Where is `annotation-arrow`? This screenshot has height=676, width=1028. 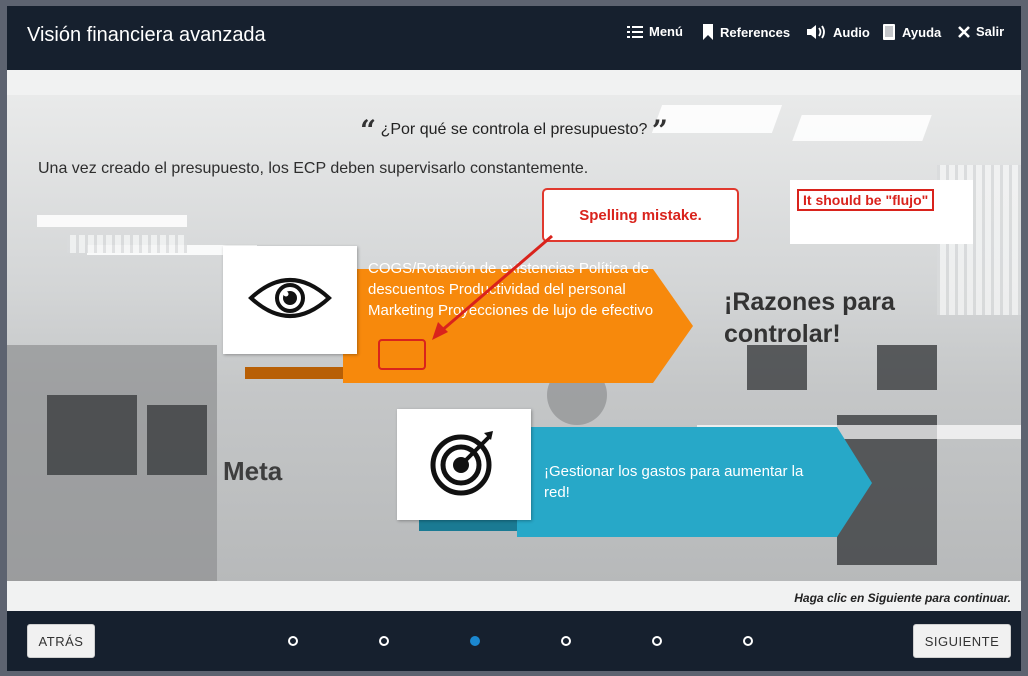 annotation-arrow is located at coordinates (492, 287).